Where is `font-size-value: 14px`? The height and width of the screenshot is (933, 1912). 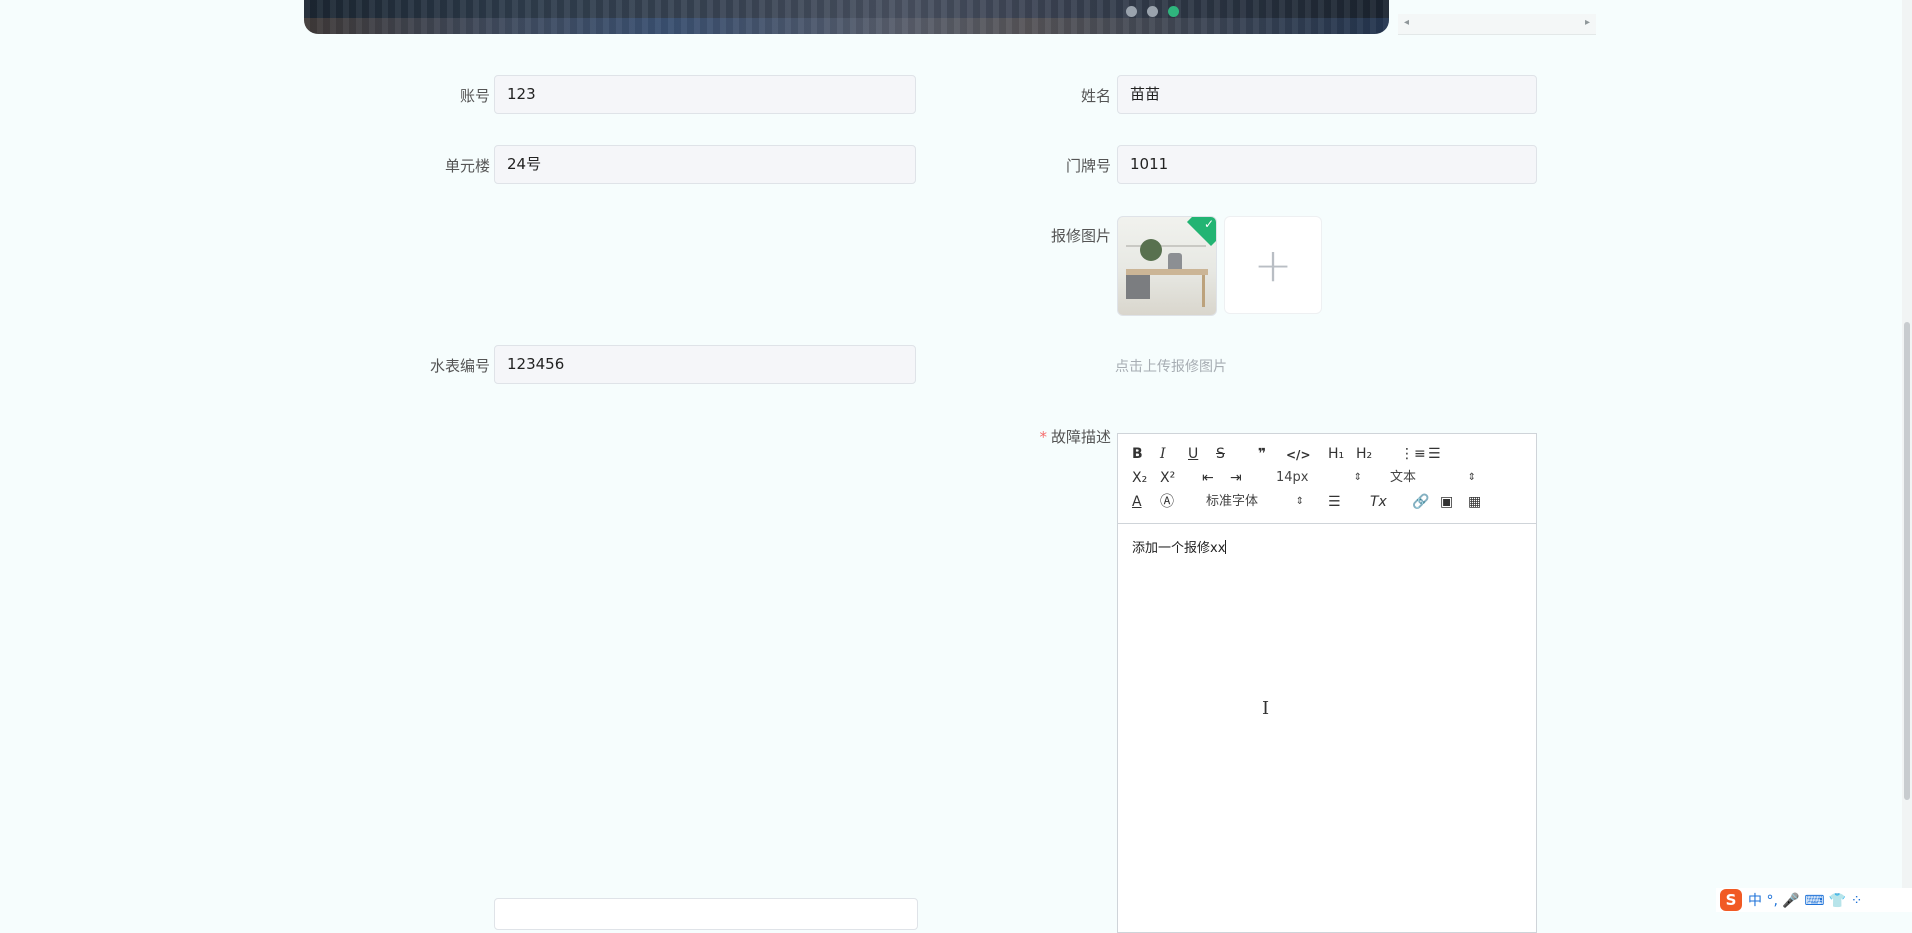 font-size-value: 14px is located at coordinates (1292, 477).